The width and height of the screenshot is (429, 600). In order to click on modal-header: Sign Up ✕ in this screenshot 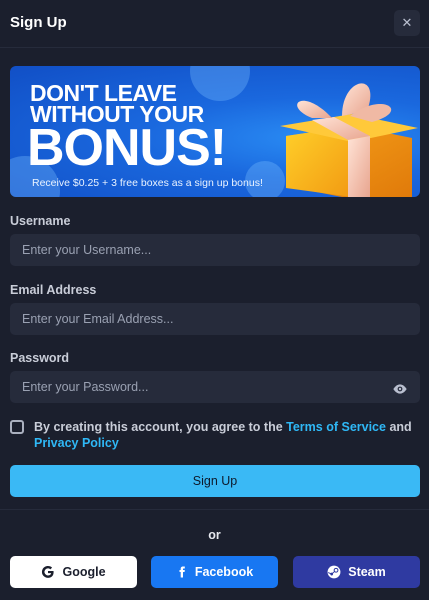, I will do `click(214, 24)`.